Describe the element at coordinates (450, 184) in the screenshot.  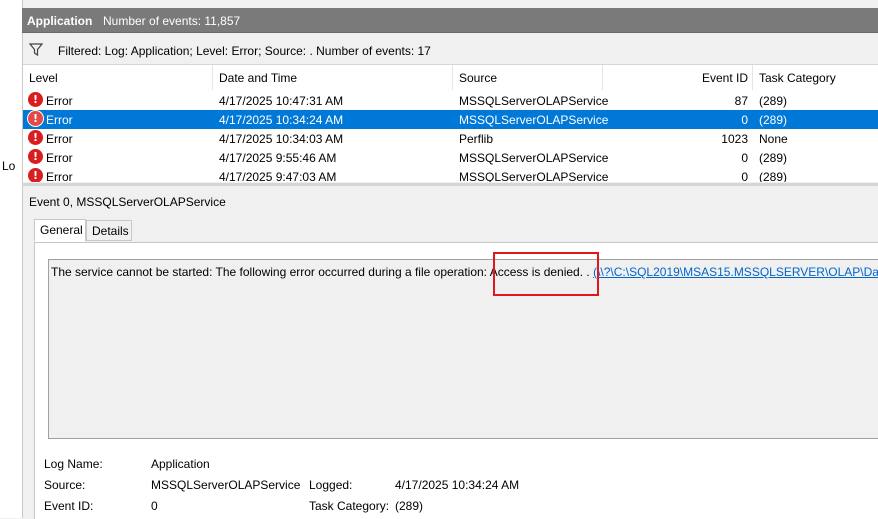
I see `pane-splitter` at that location.